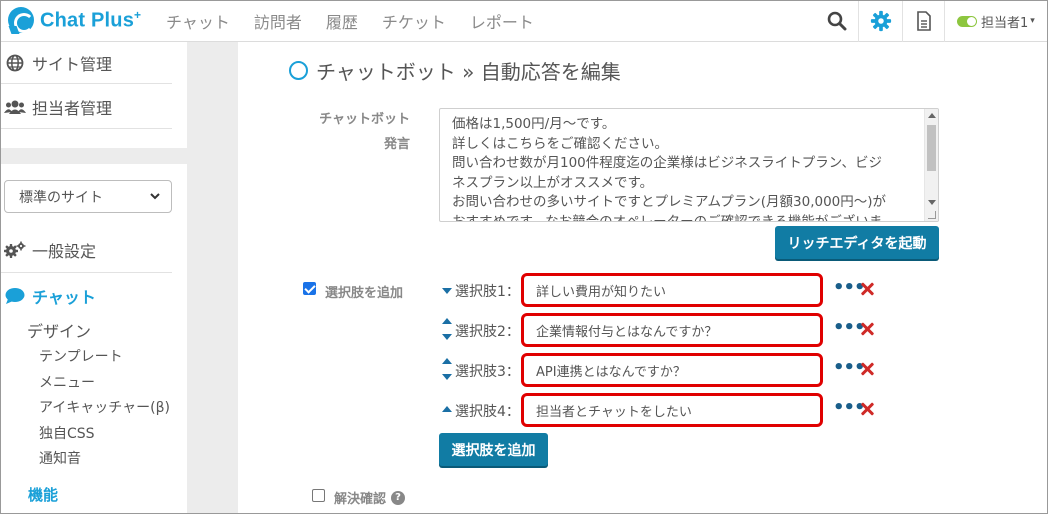  I want to click on sidebar-item-label: サイト管理, so click(72, 64).